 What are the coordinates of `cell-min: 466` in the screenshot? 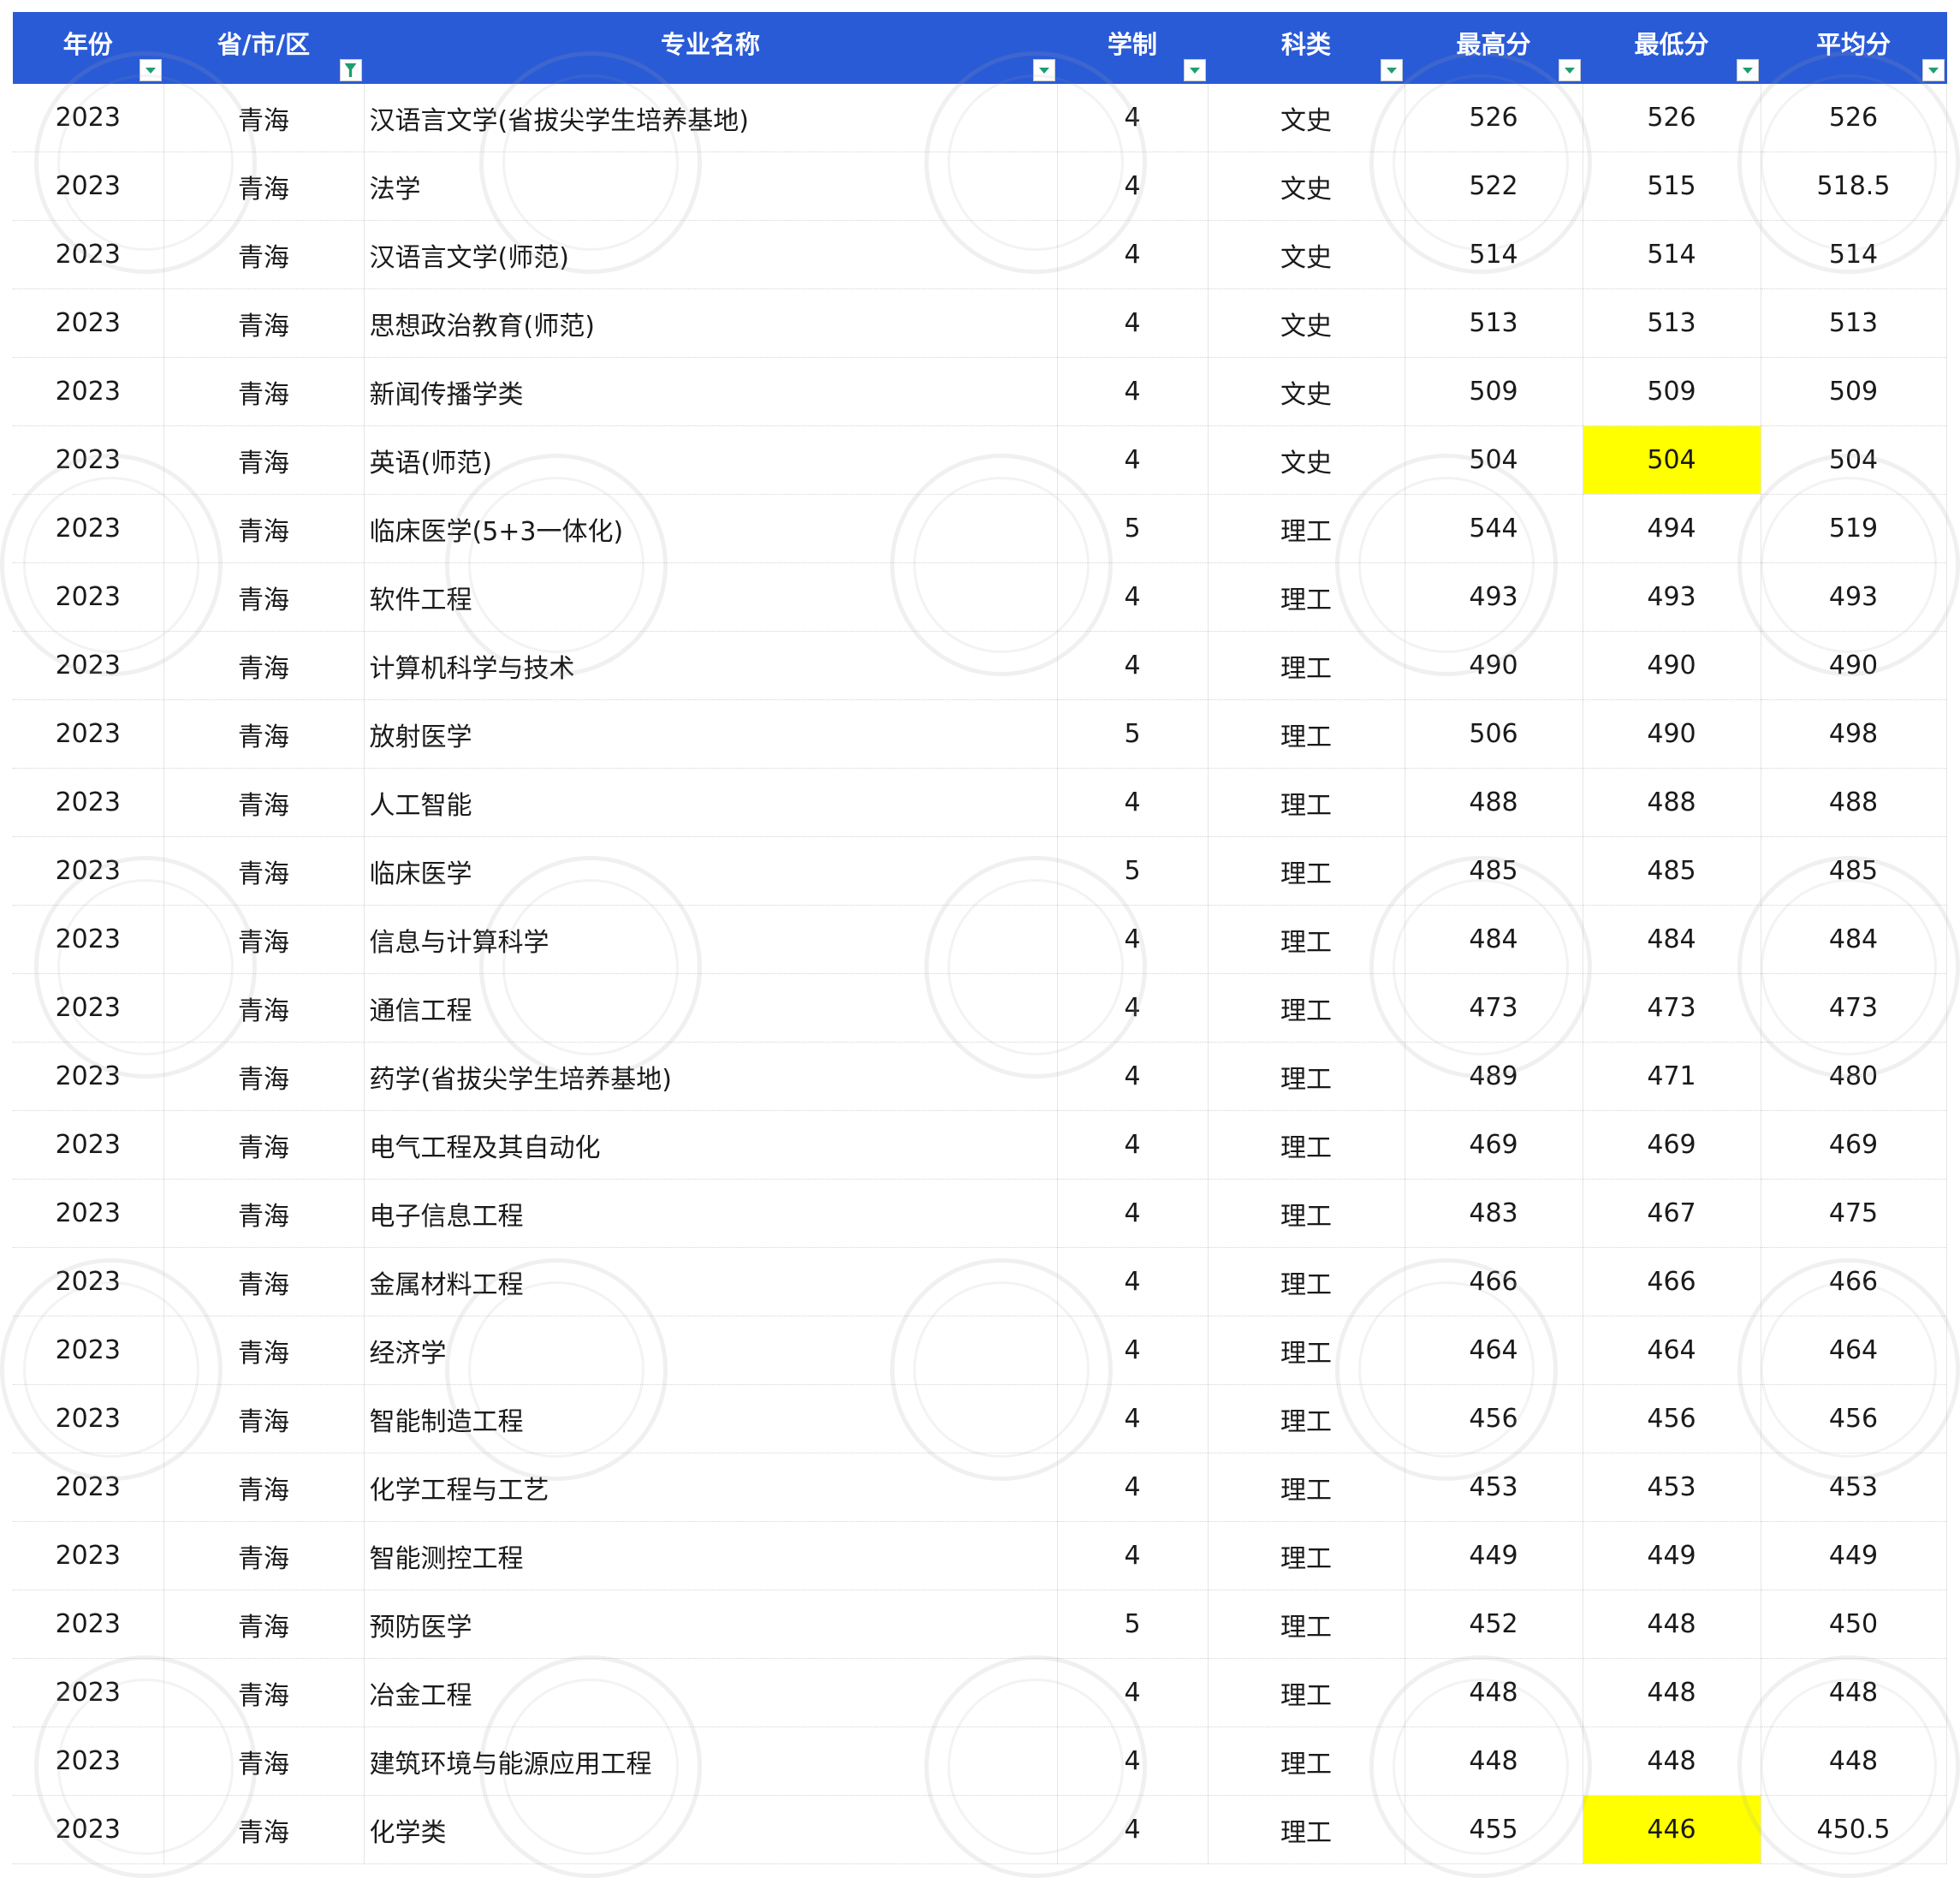 It's located at (1672, 1281).